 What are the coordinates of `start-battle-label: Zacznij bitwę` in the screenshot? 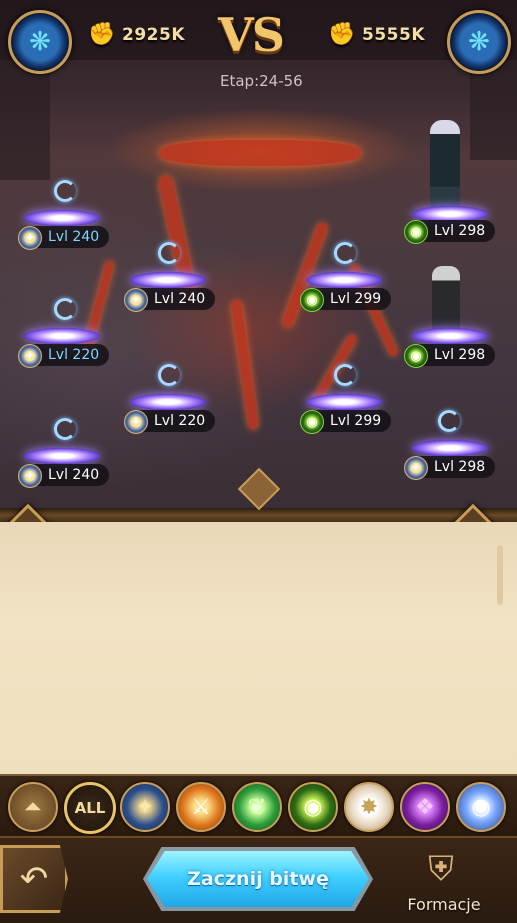 It's located at (258, 879).